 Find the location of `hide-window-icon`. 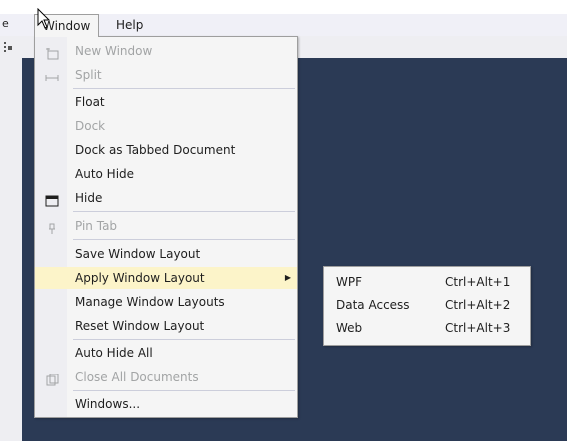

hide-window-icon is located at coordinates (52, 199).